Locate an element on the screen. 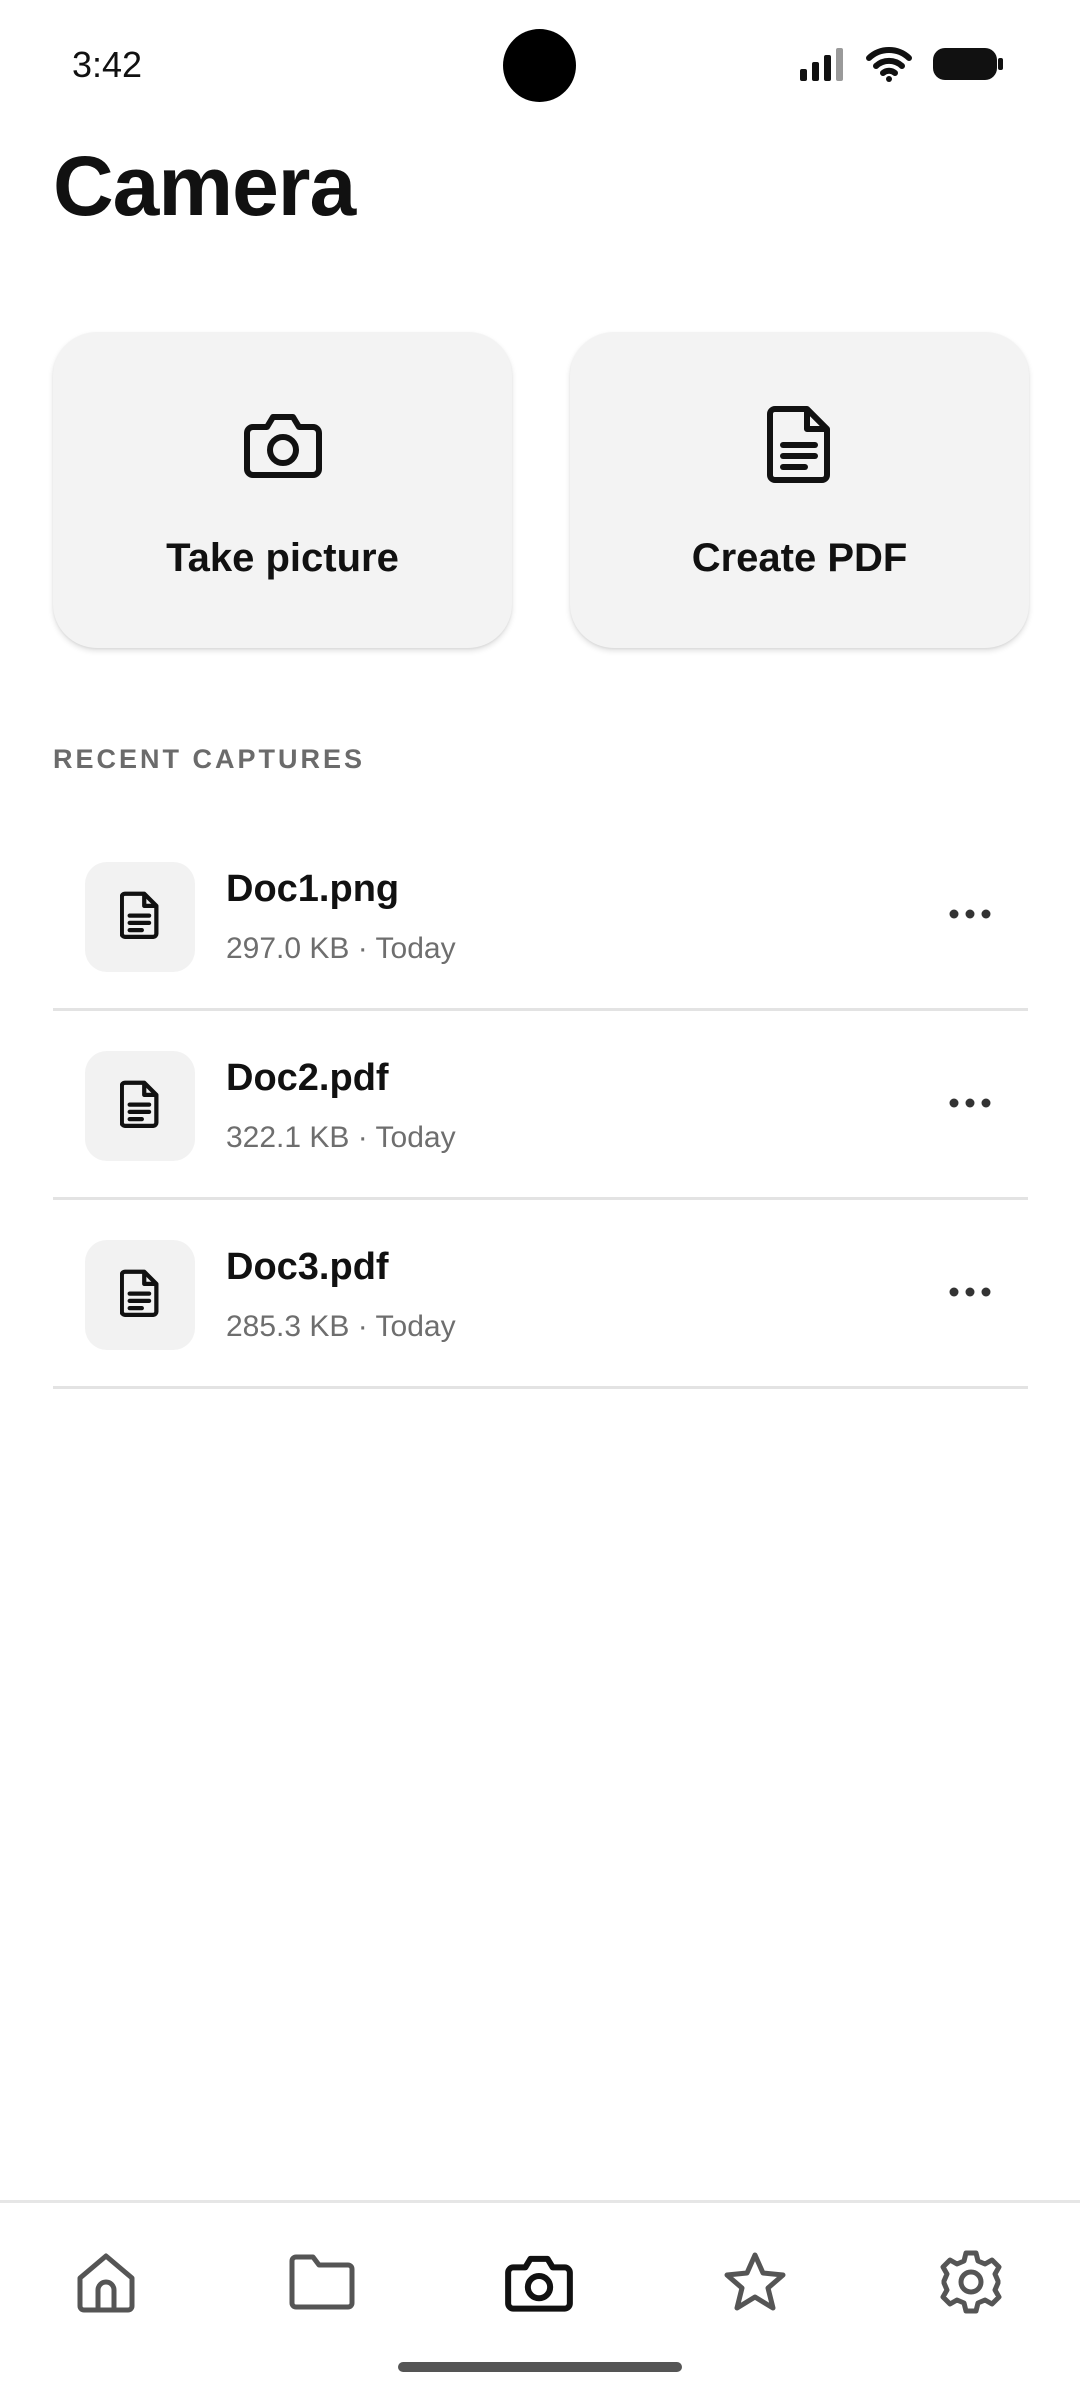 This screenshot has width=1080, height=2400. status-icons is located at coordinates (901, 64).